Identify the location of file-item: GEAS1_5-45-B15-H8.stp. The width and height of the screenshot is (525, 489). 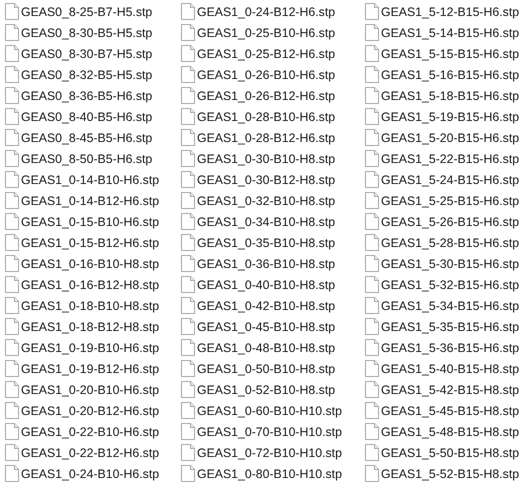
(442, 410).